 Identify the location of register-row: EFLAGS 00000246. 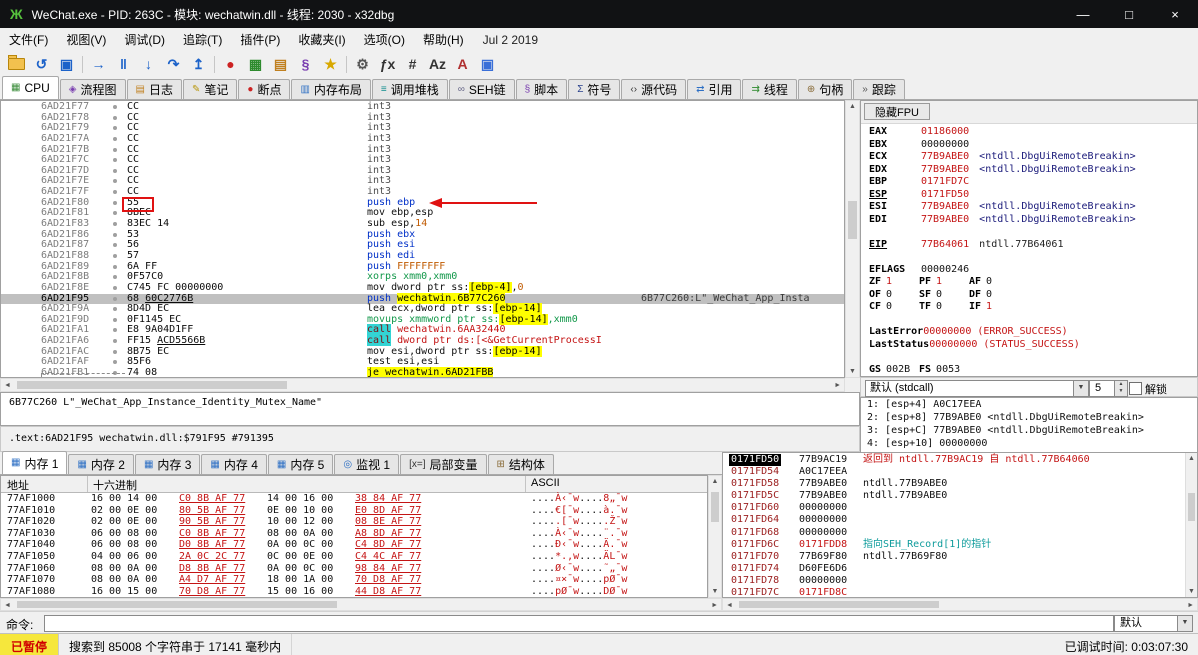
(1029, 270).